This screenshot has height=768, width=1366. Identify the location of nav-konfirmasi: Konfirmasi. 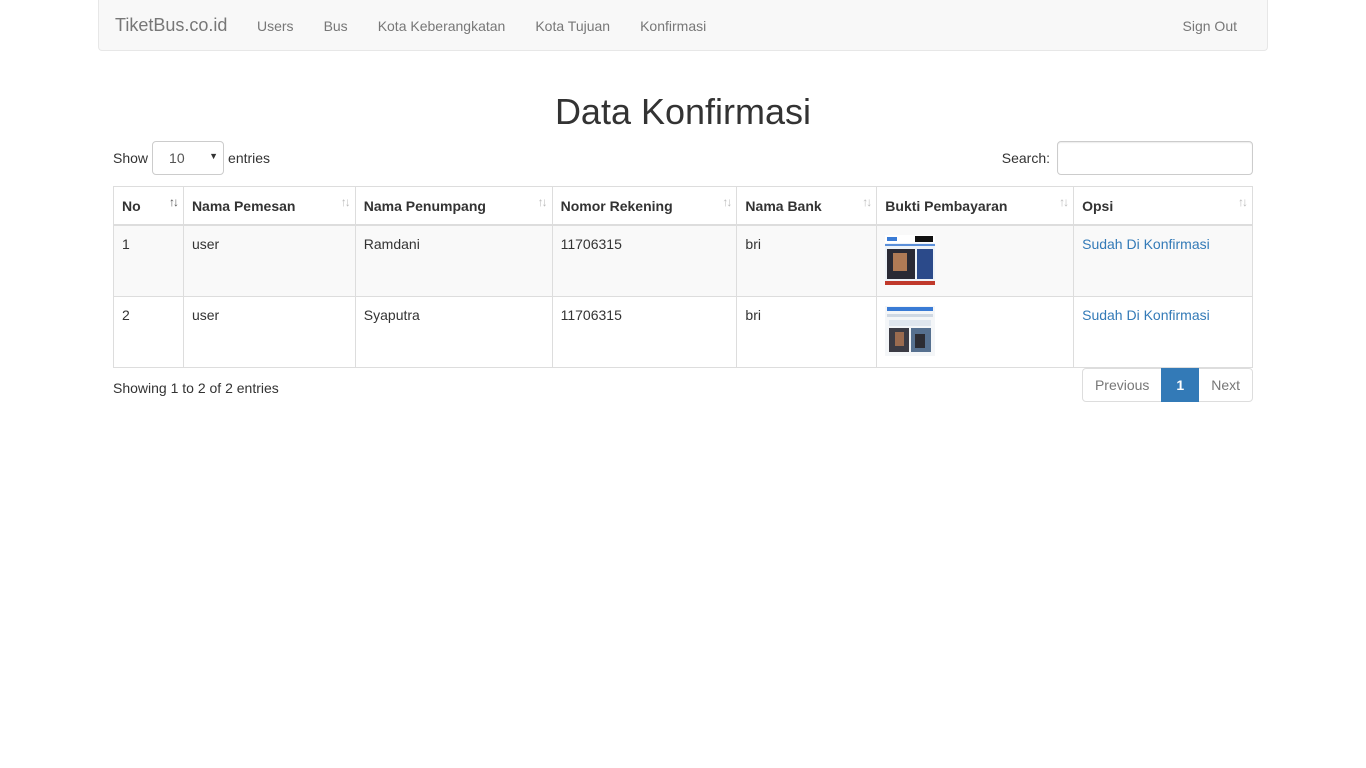
(673, 25).